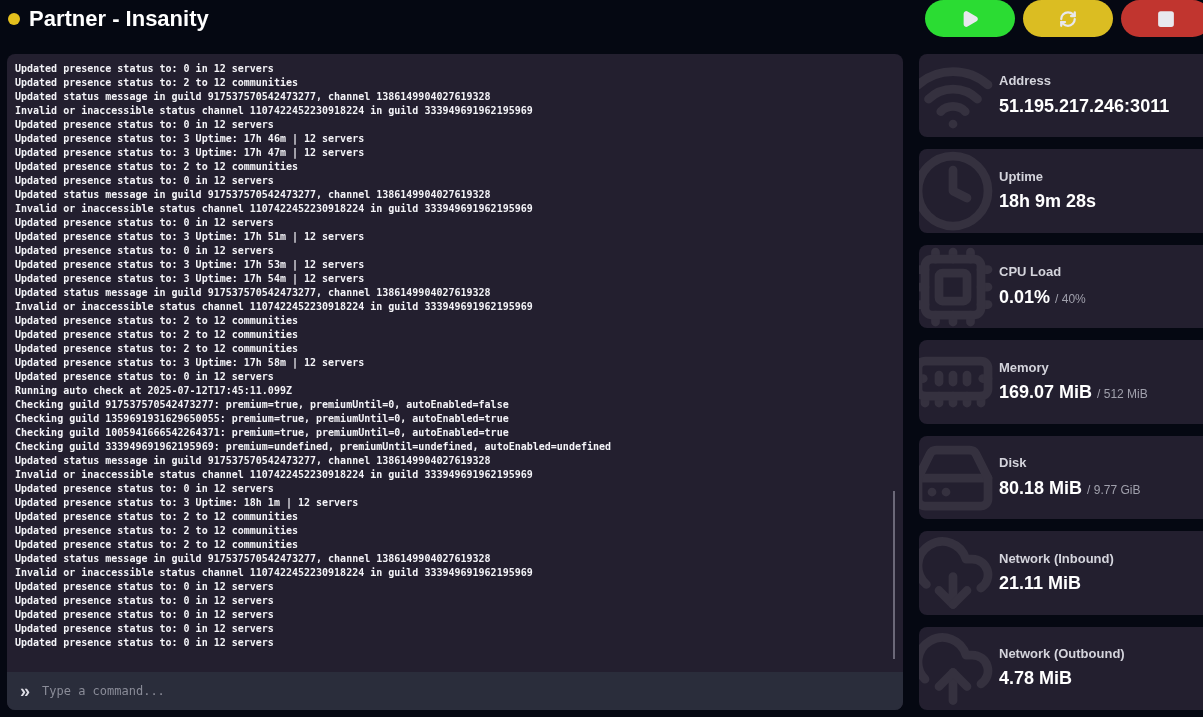 The height and width of the screenshot is (717, 1203). What do you see at coordinates (119, 19) in the screenshot?
I see `server-title: Partner - Insanity` at bounding box center [119, 19].